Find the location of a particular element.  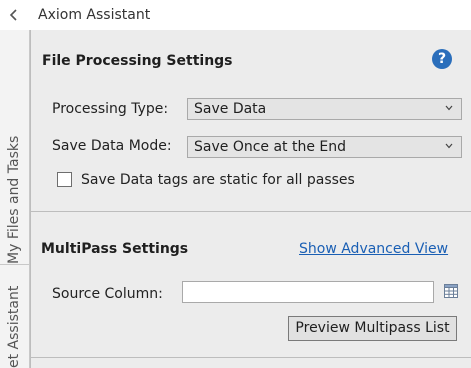

static-tags-label: Save Data tags are static for all passes is located at coordinates (218, 180).